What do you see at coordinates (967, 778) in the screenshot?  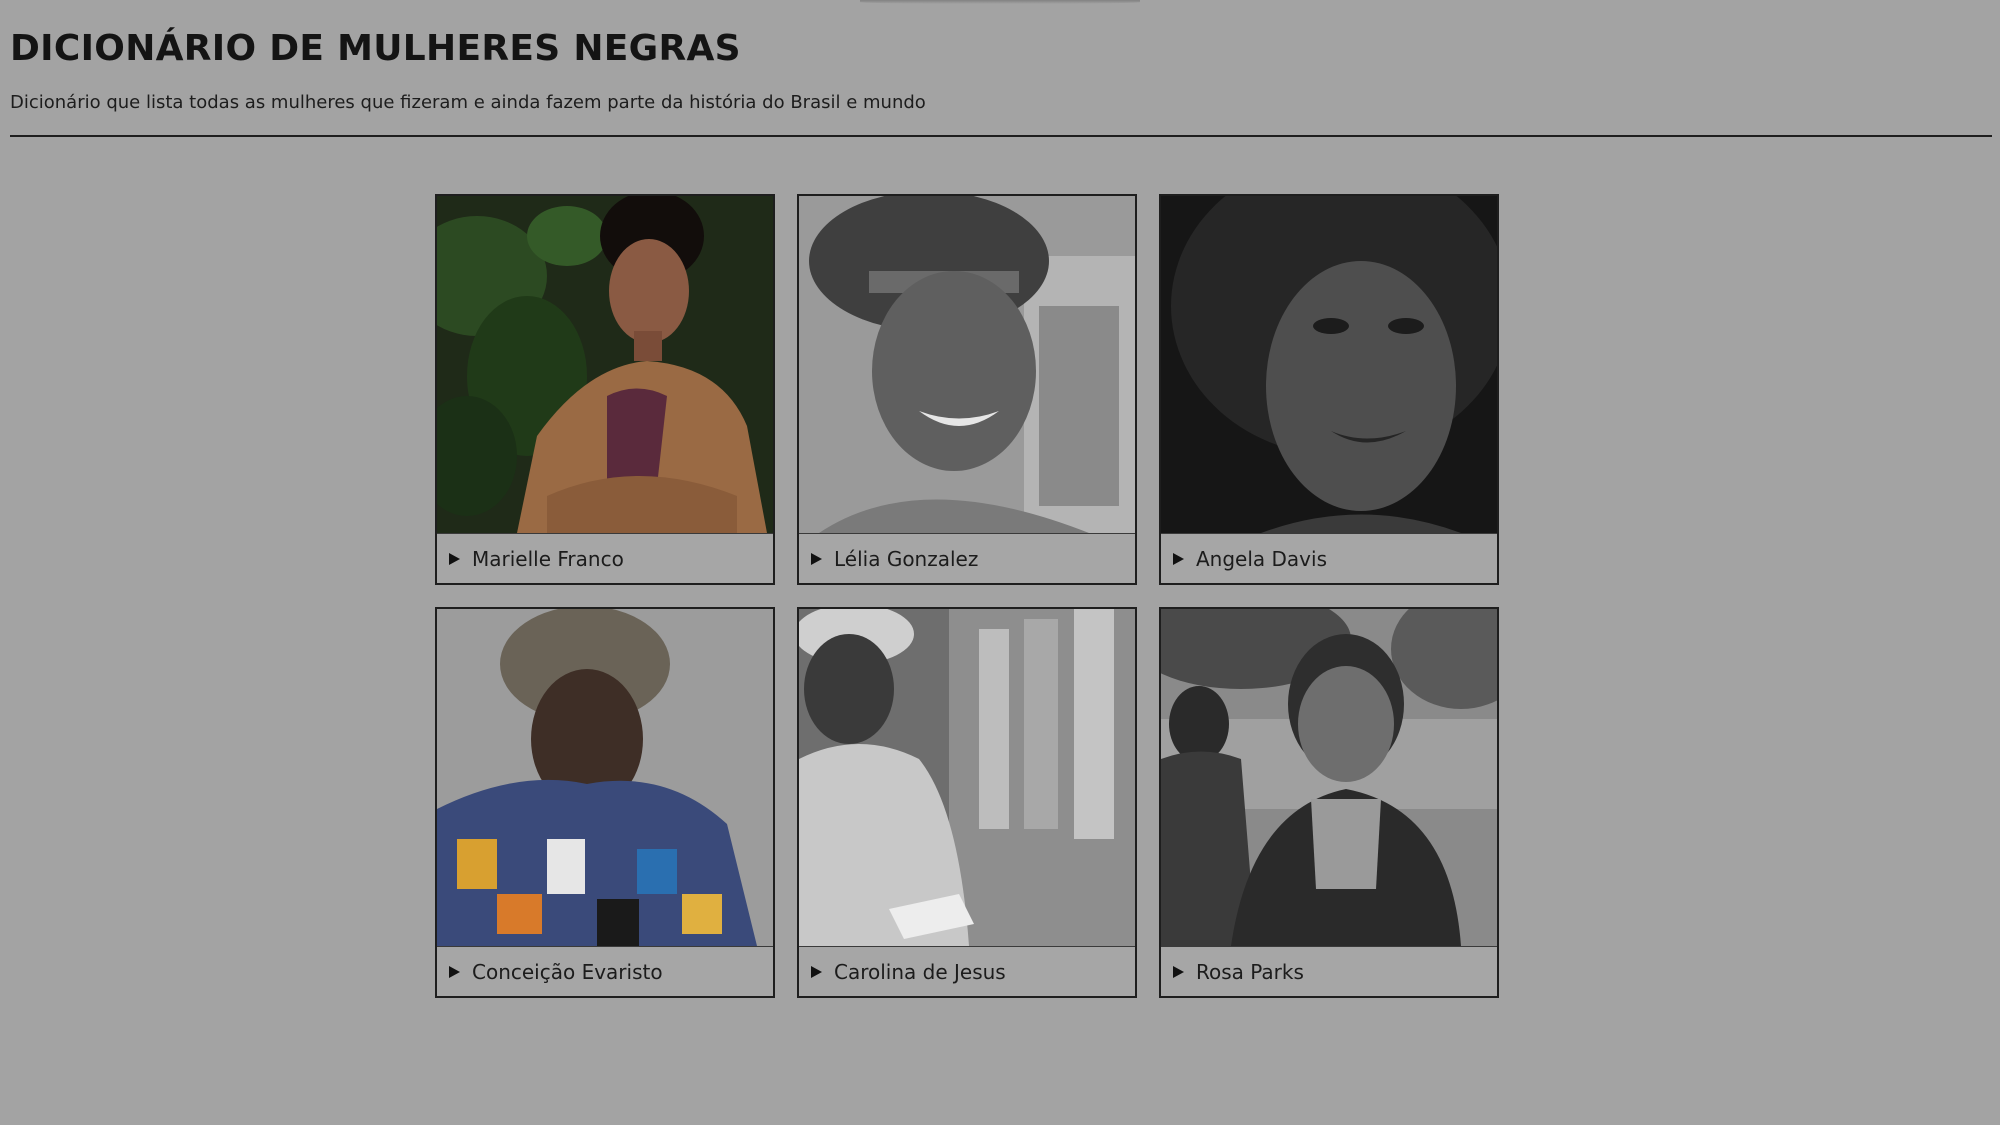 I see `carolina-de-jesus-photo` at bounding box center [967, 778].